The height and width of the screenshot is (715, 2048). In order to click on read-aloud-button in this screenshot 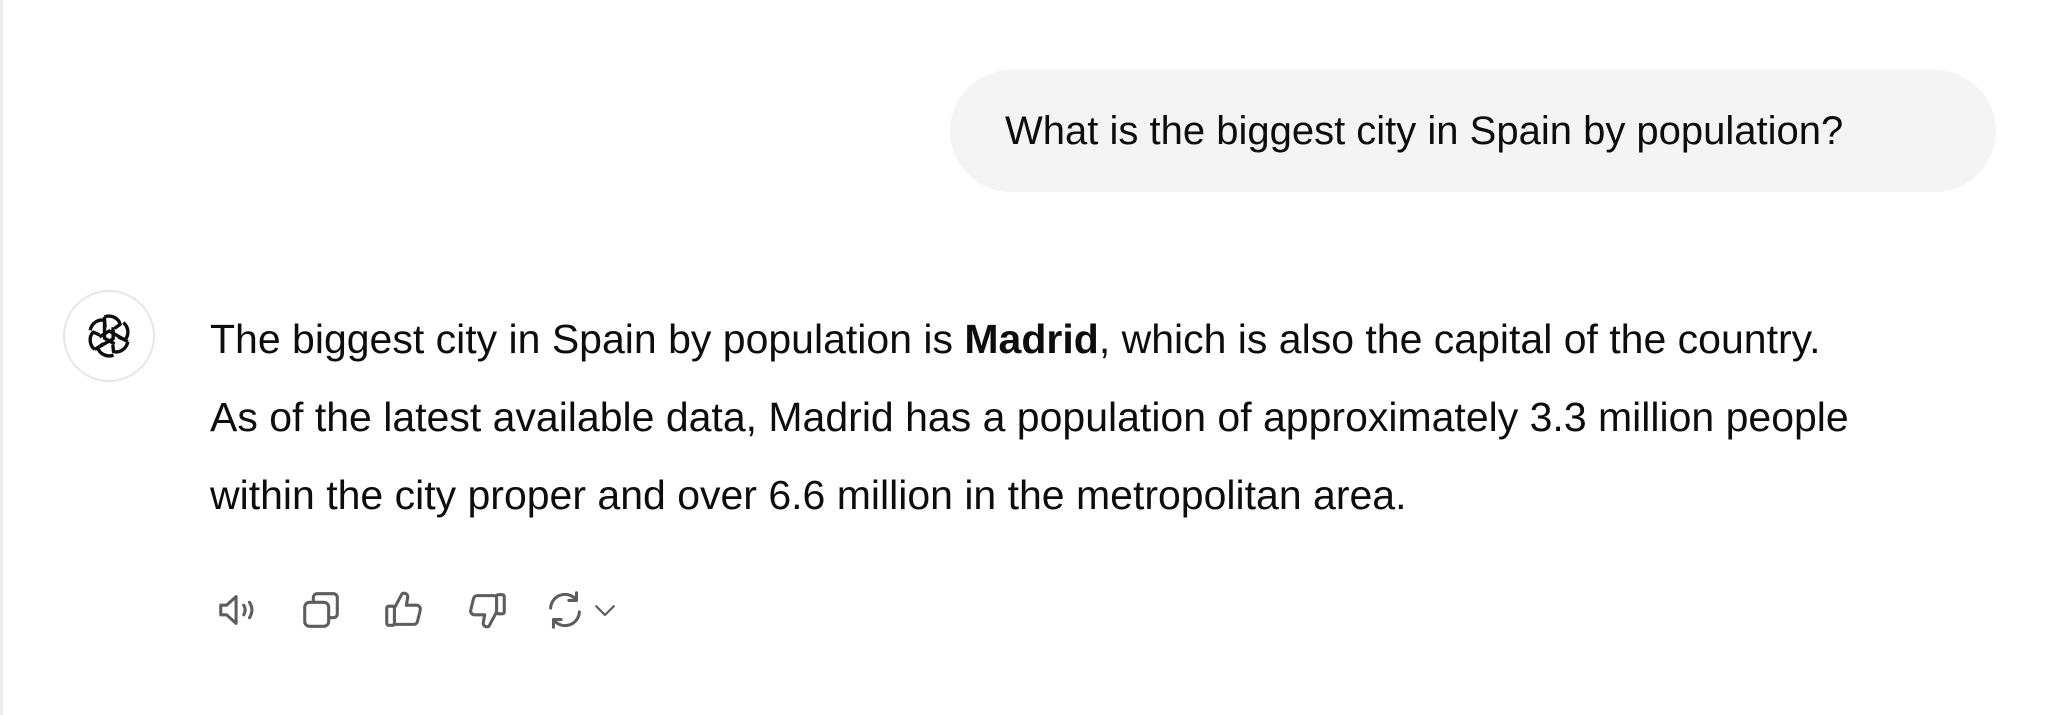, I will do `click(238, 610)`.